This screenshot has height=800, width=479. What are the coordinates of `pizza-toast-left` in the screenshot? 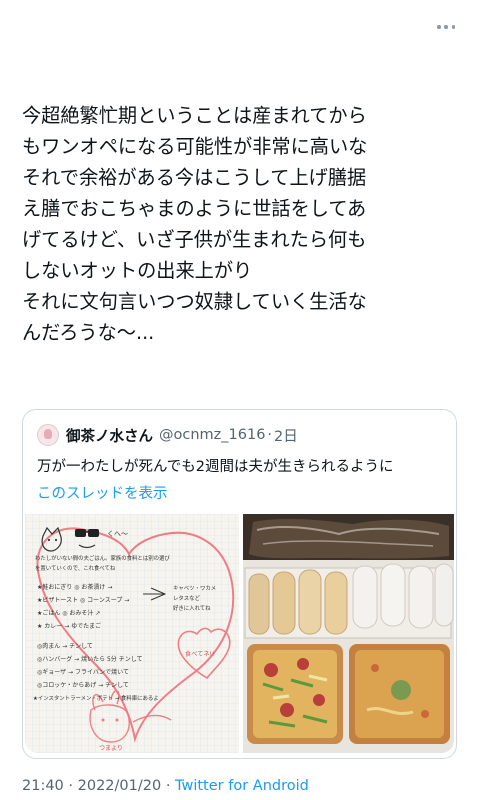 It's located at (295, 694).